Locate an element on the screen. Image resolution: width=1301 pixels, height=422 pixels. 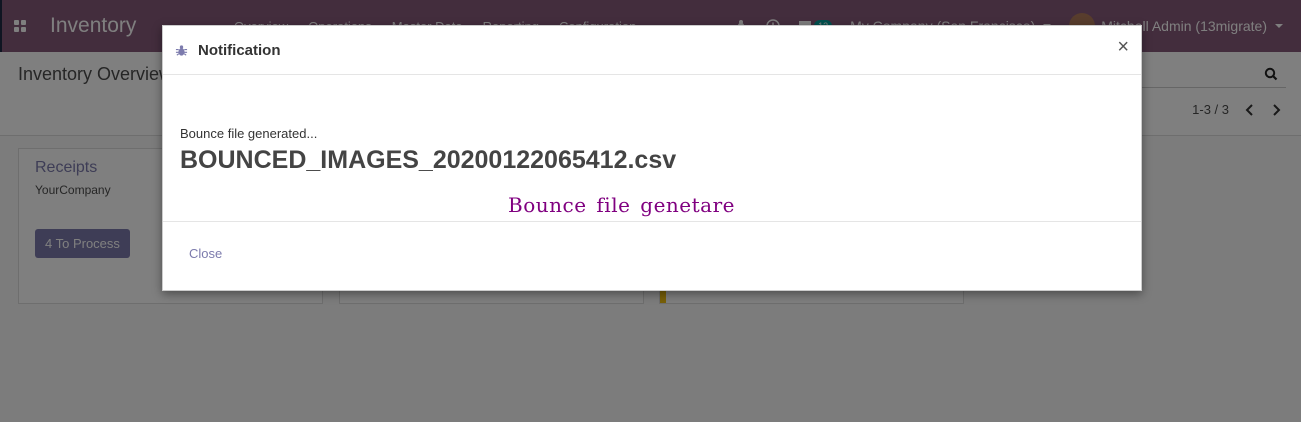
bug-icon is located at coordinates (181, 50).